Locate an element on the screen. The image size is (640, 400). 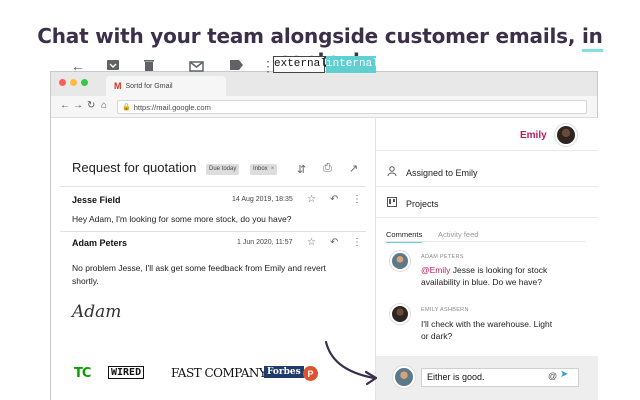
home-icon: ⌂ is located at coordinates (104, 105).